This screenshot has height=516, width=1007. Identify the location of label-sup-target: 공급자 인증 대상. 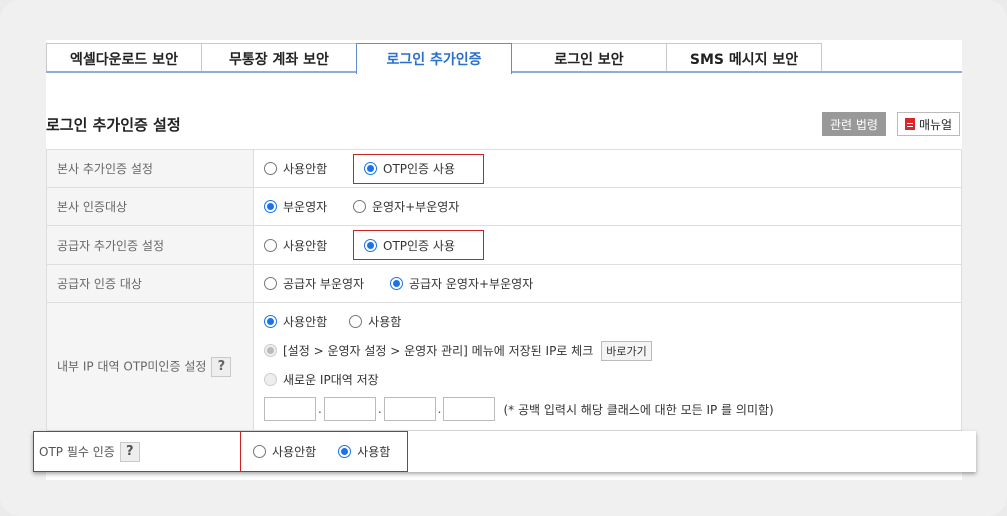
(150, 283).